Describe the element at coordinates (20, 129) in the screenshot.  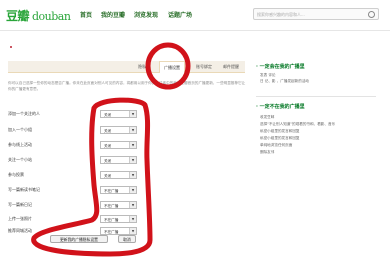
I see `setting-label: 加入一个小组` at that location.